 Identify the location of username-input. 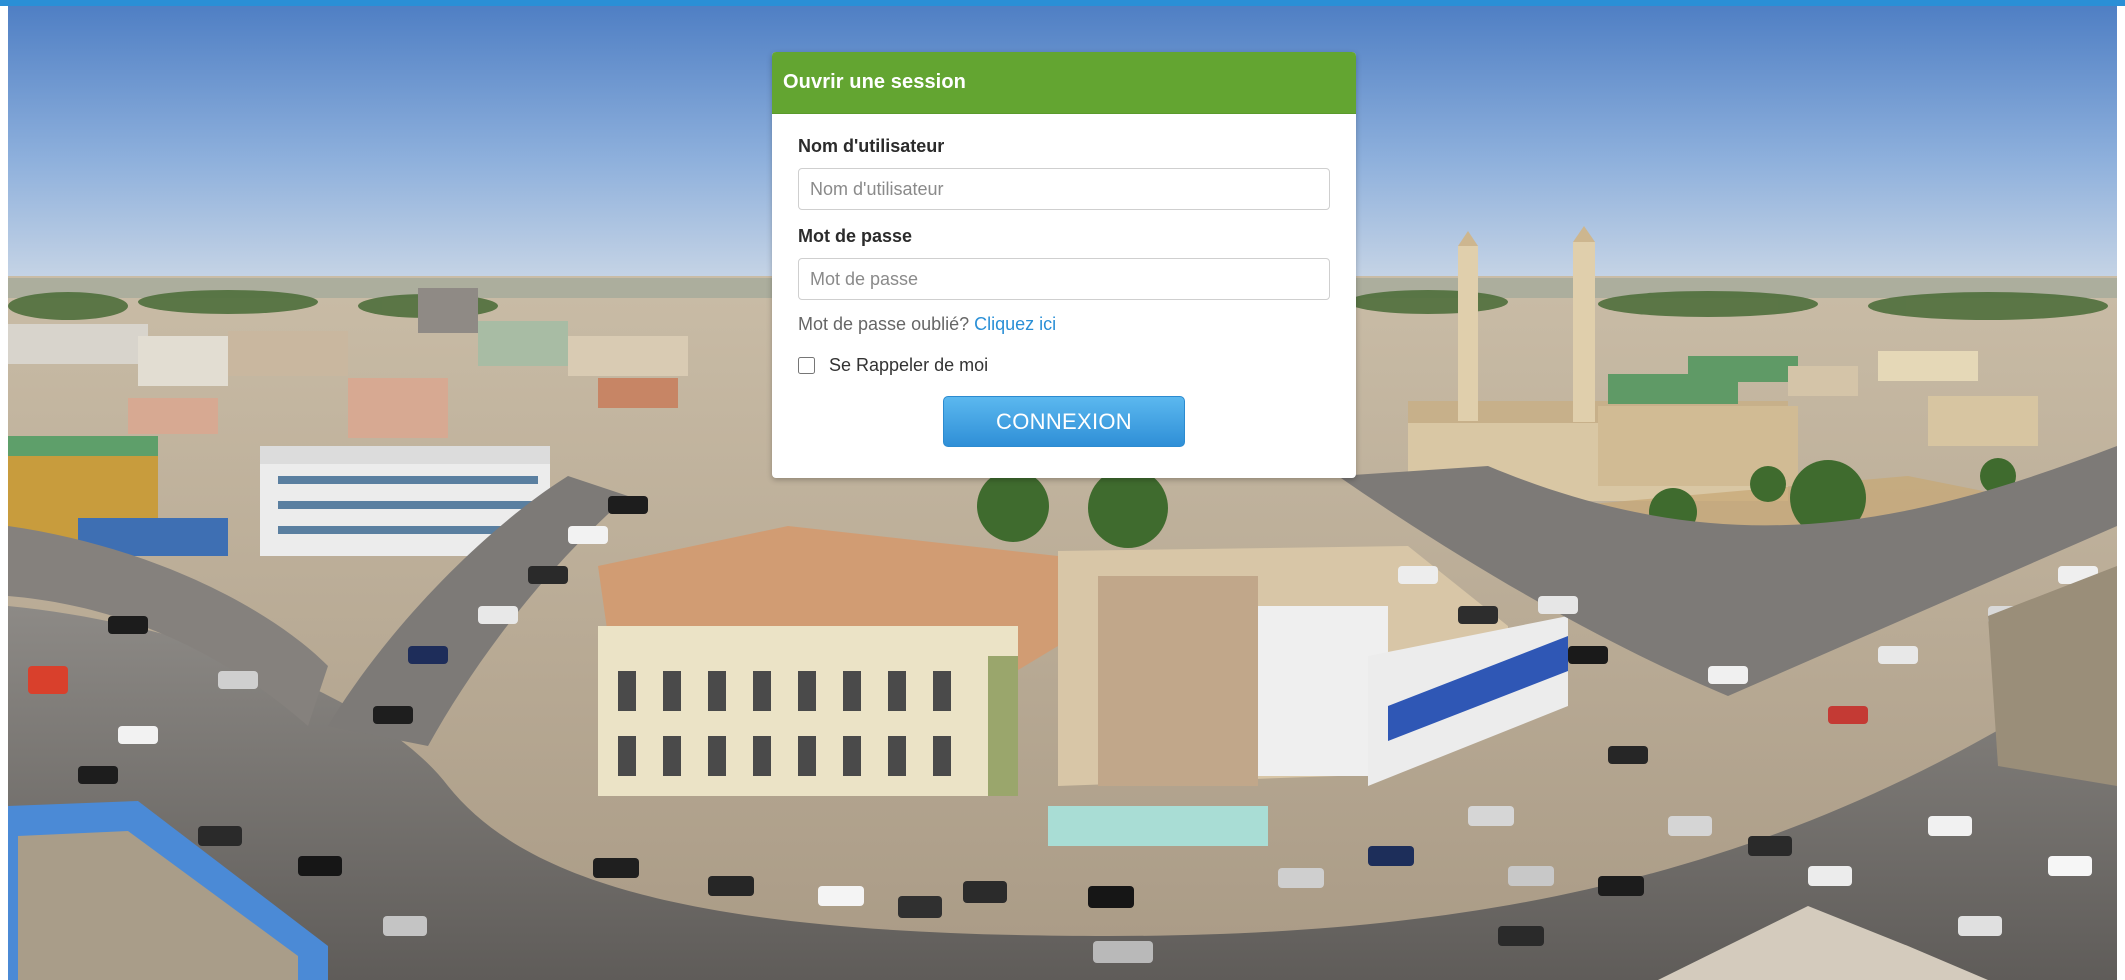
(1064, 189).